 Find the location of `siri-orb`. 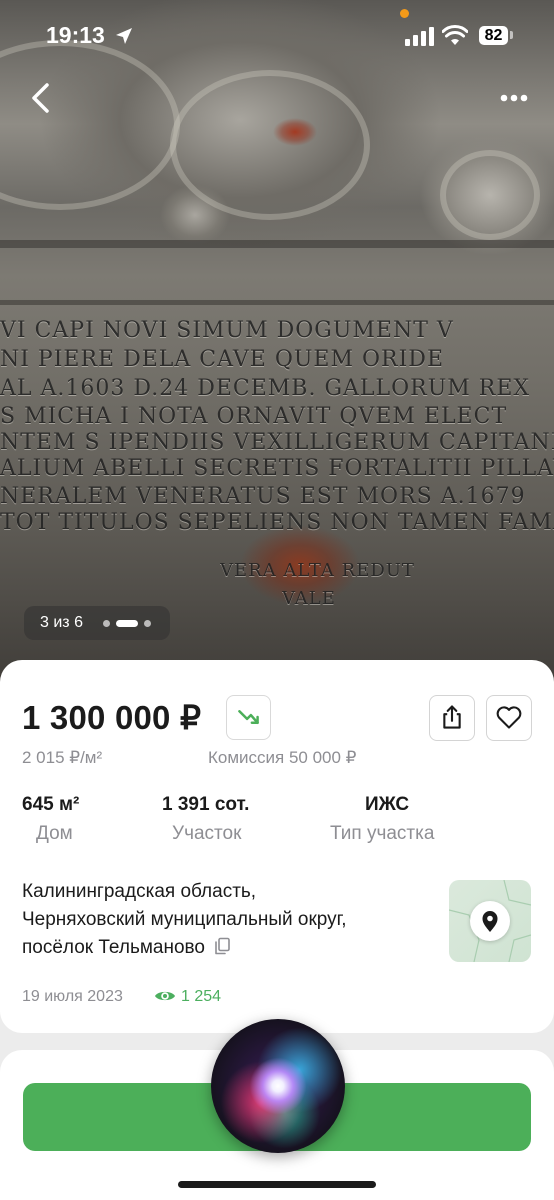

siri-orb is located at coordinates (278, 1086).